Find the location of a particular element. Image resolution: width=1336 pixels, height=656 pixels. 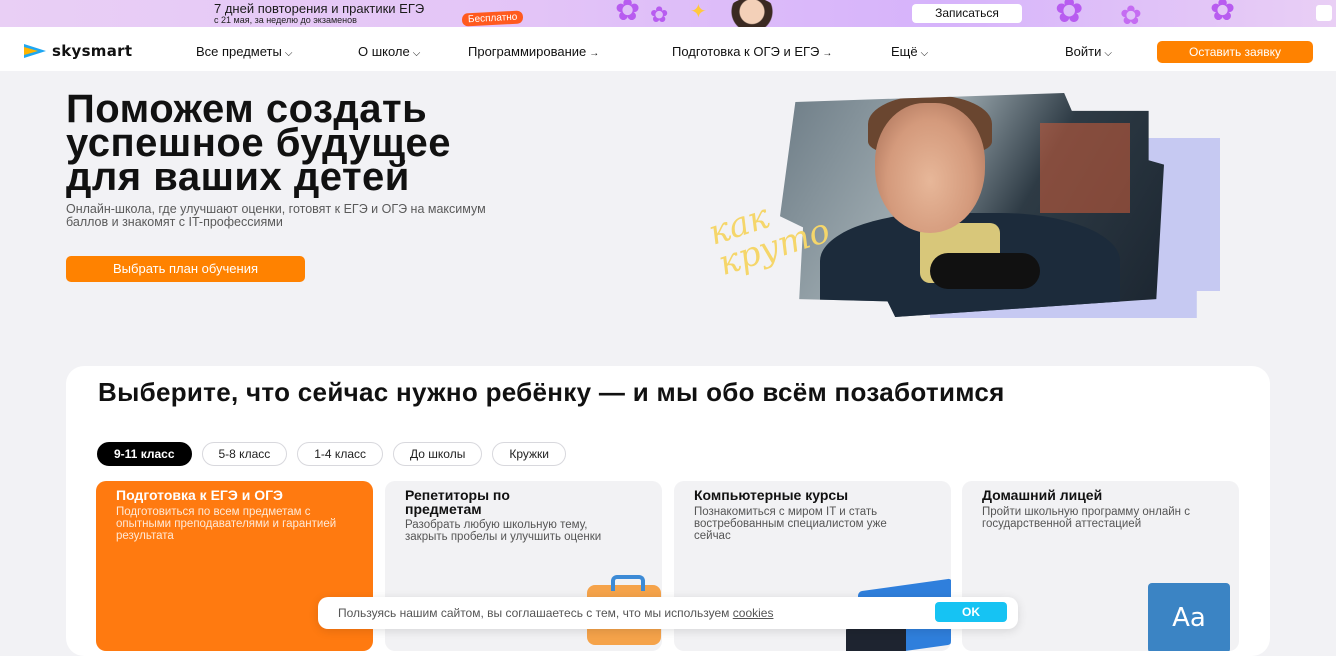

nav-all-subjects: Все предметы ⌵ is located at coordinates (244, 51).